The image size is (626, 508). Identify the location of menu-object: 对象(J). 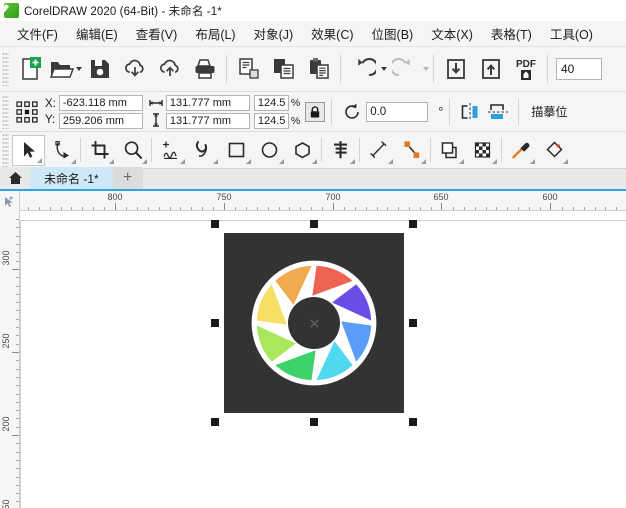
(274, 34).